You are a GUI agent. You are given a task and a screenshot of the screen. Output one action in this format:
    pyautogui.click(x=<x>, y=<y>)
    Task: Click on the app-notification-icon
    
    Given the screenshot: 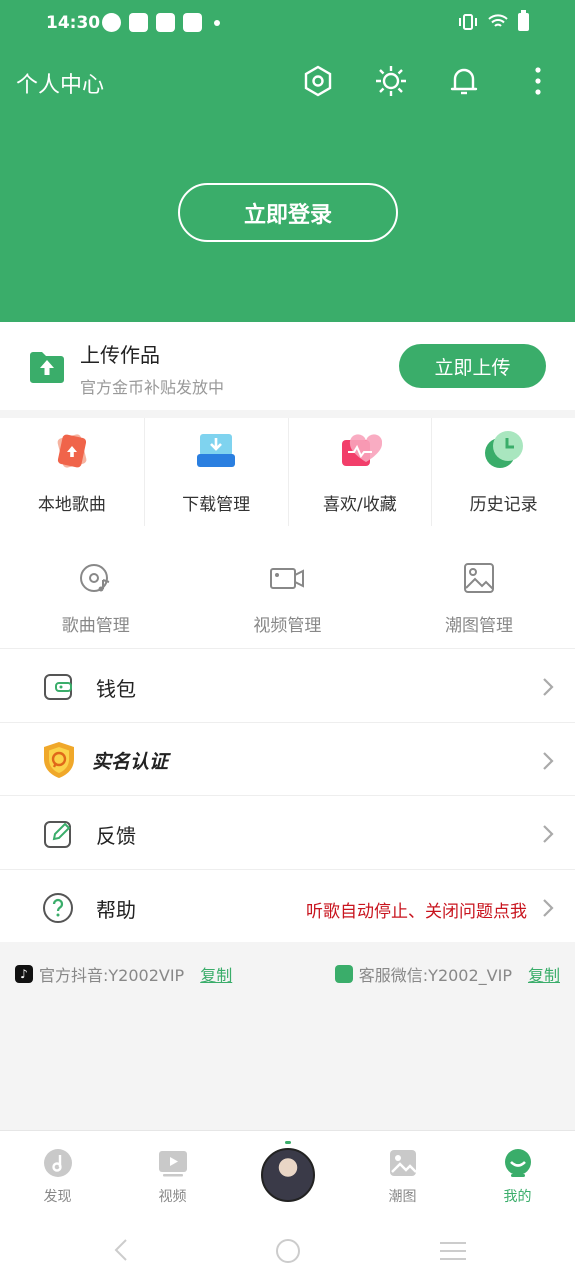 What is the action you would take?
    pyautogui.click(x=111, y=22)
    